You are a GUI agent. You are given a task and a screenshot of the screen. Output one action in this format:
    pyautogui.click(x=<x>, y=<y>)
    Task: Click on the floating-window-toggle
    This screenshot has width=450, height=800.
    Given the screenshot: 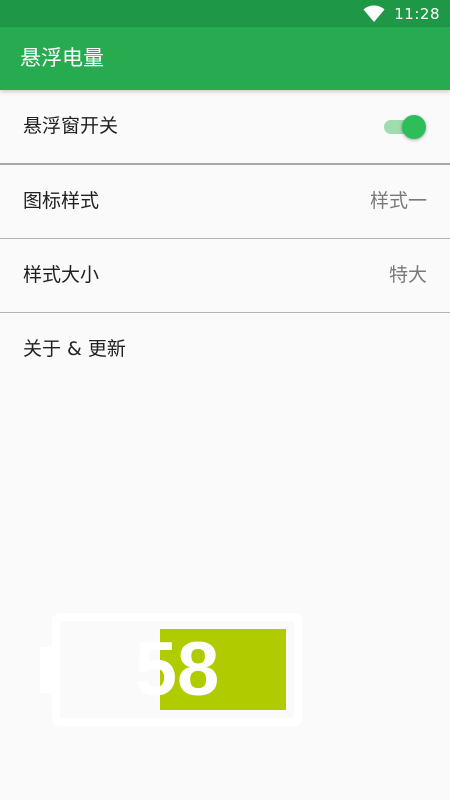 What is the action you would take?
    pyautogui.click(x=405, y=127)
    